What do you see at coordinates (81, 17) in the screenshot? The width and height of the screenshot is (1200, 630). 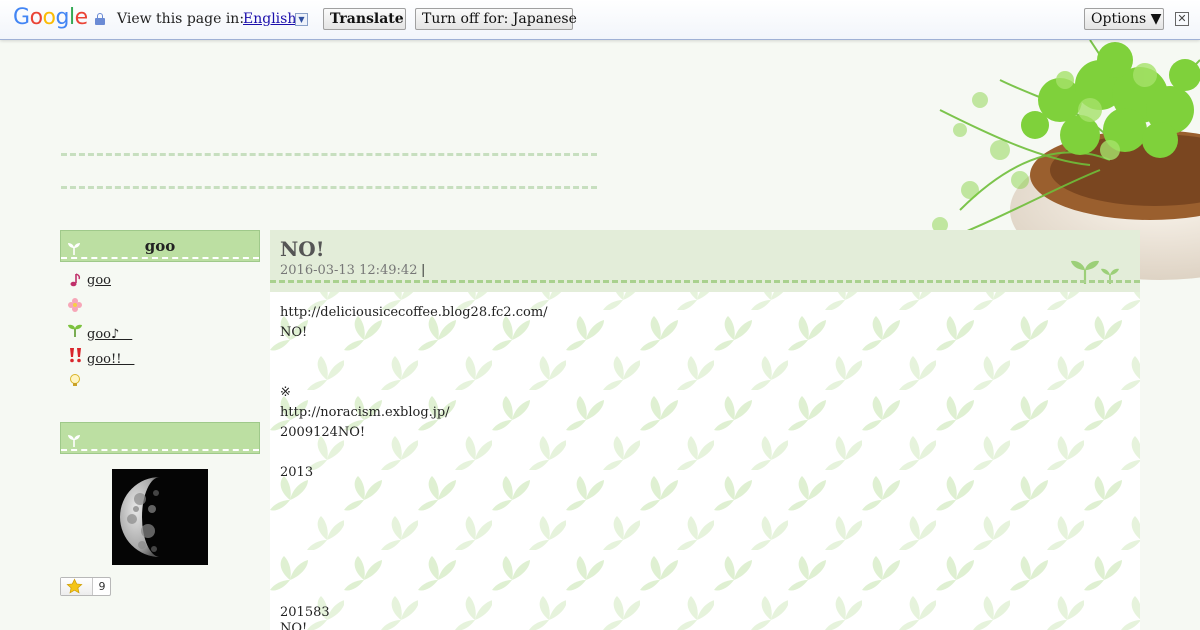 I see `logo-letter: e` at bounding box center [81, 17].